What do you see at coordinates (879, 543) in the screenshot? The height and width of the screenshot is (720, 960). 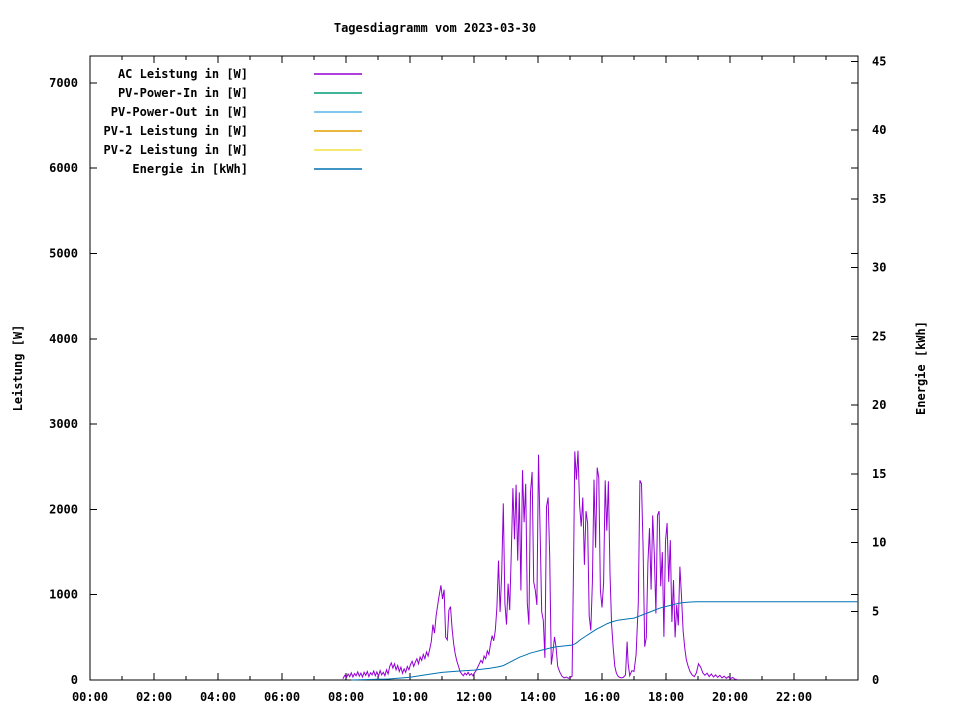 I see `y2-tick-label: 10` at bounding box center [879, 543].